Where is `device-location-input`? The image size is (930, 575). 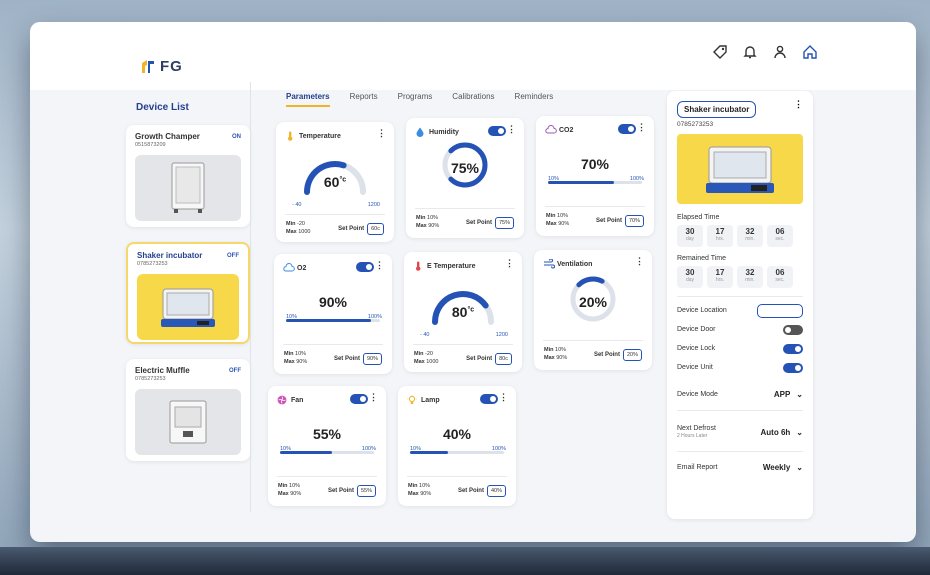 device-location-input is located at coordinates (780, 310).